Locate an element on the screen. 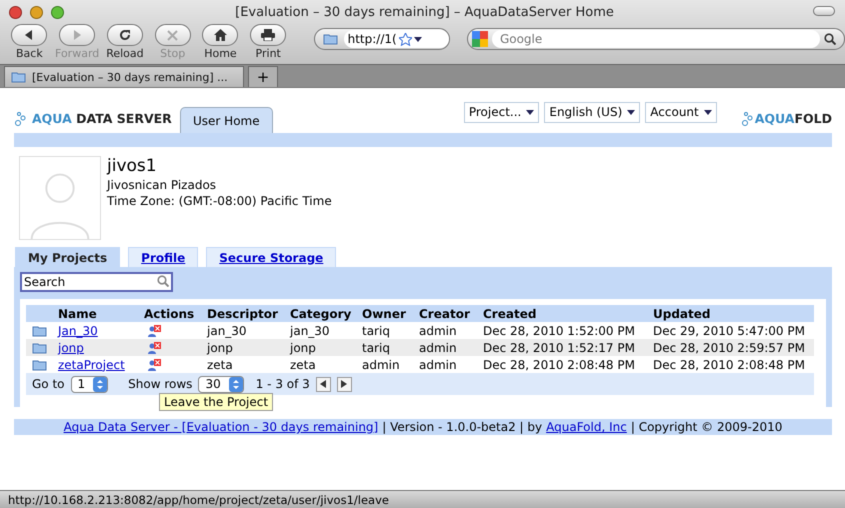 The width and height of the screenshot is (845, 508). column-header: Updated is located at coordinates (682, 313).